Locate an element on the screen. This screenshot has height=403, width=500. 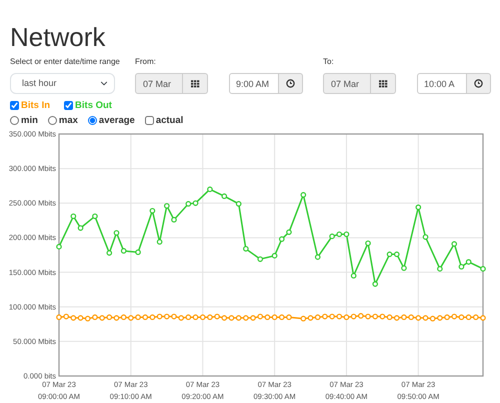
option-label: min is located at coordinates (29, 121).